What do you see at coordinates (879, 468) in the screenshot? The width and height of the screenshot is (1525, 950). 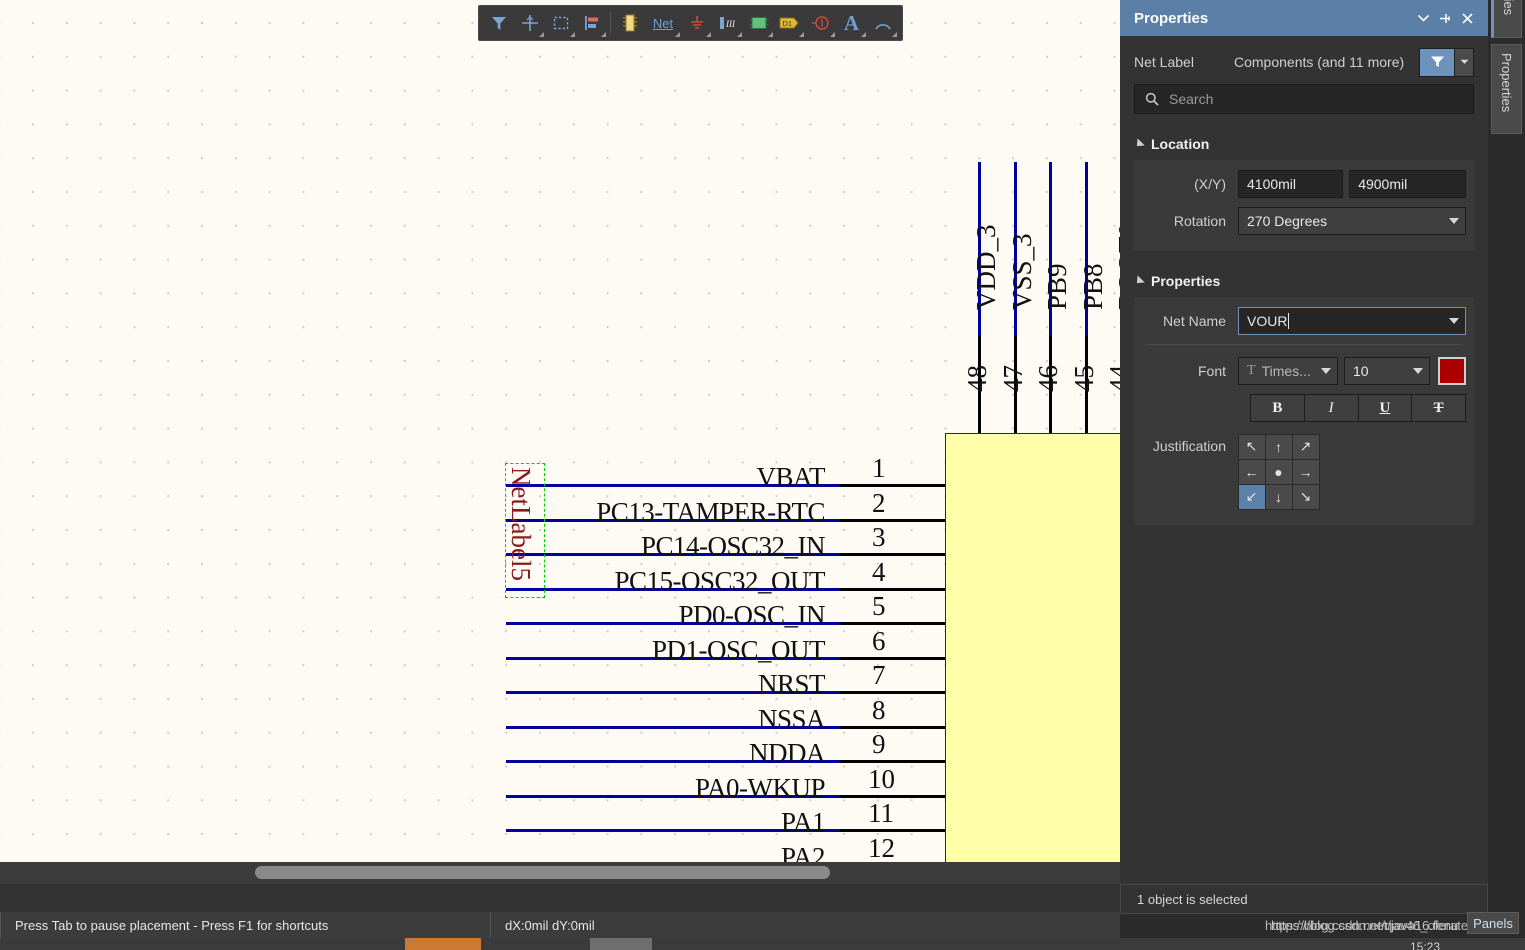 I see `pin-number-label: 1` at bounding box center [879, 468].